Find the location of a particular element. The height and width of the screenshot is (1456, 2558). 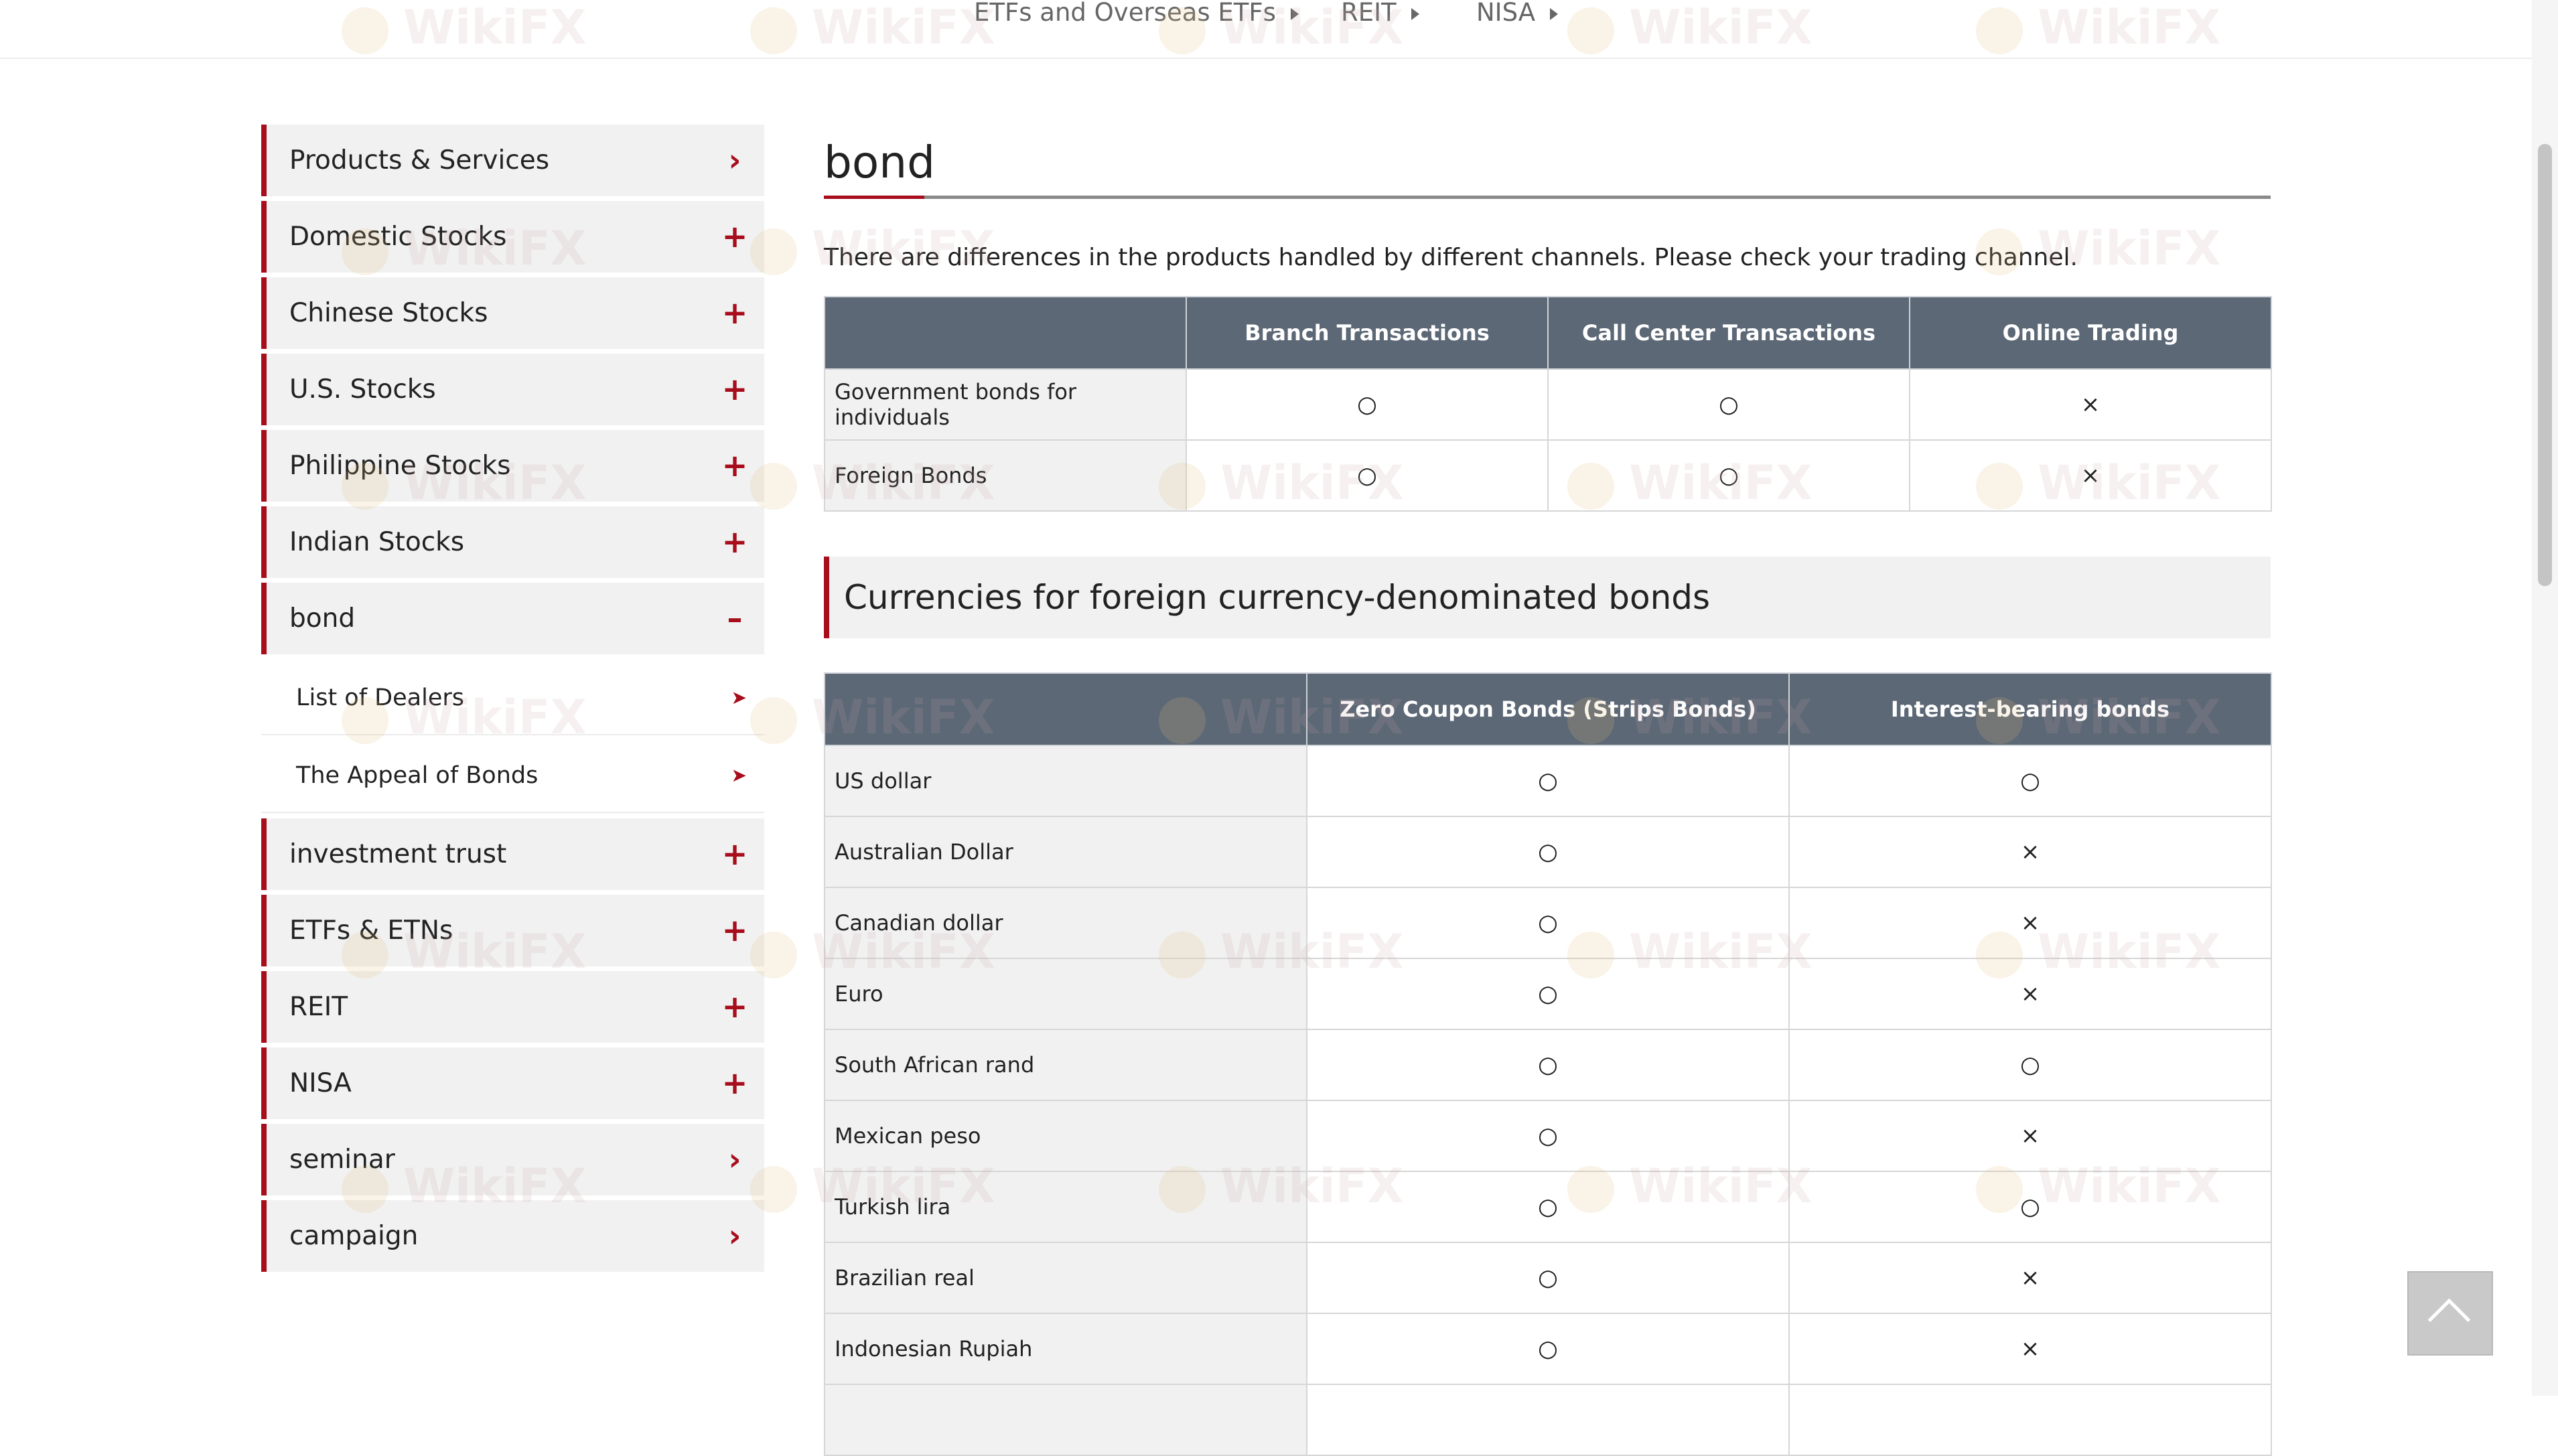

sidebar-item-products-services: Products & Services › is located at coordinates (512, 160).